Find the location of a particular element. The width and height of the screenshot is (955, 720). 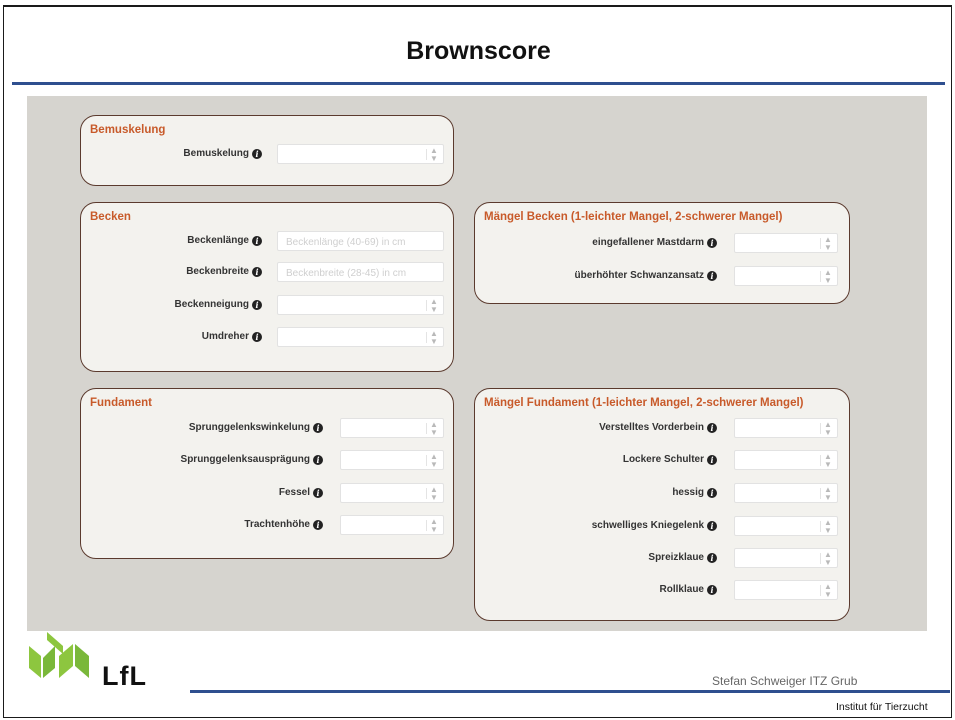

lfl-logo-icon is located at coordinates (59, 655).